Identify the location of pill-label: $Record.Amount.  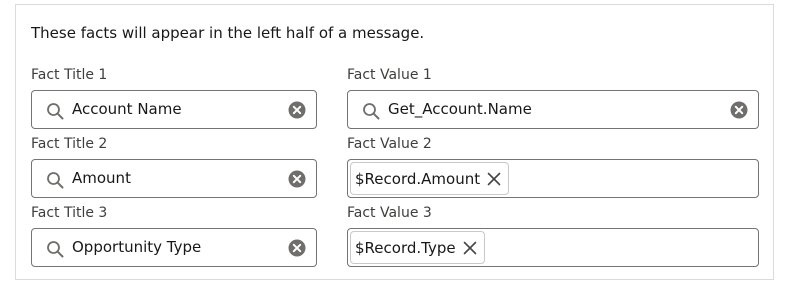
(418, 178).